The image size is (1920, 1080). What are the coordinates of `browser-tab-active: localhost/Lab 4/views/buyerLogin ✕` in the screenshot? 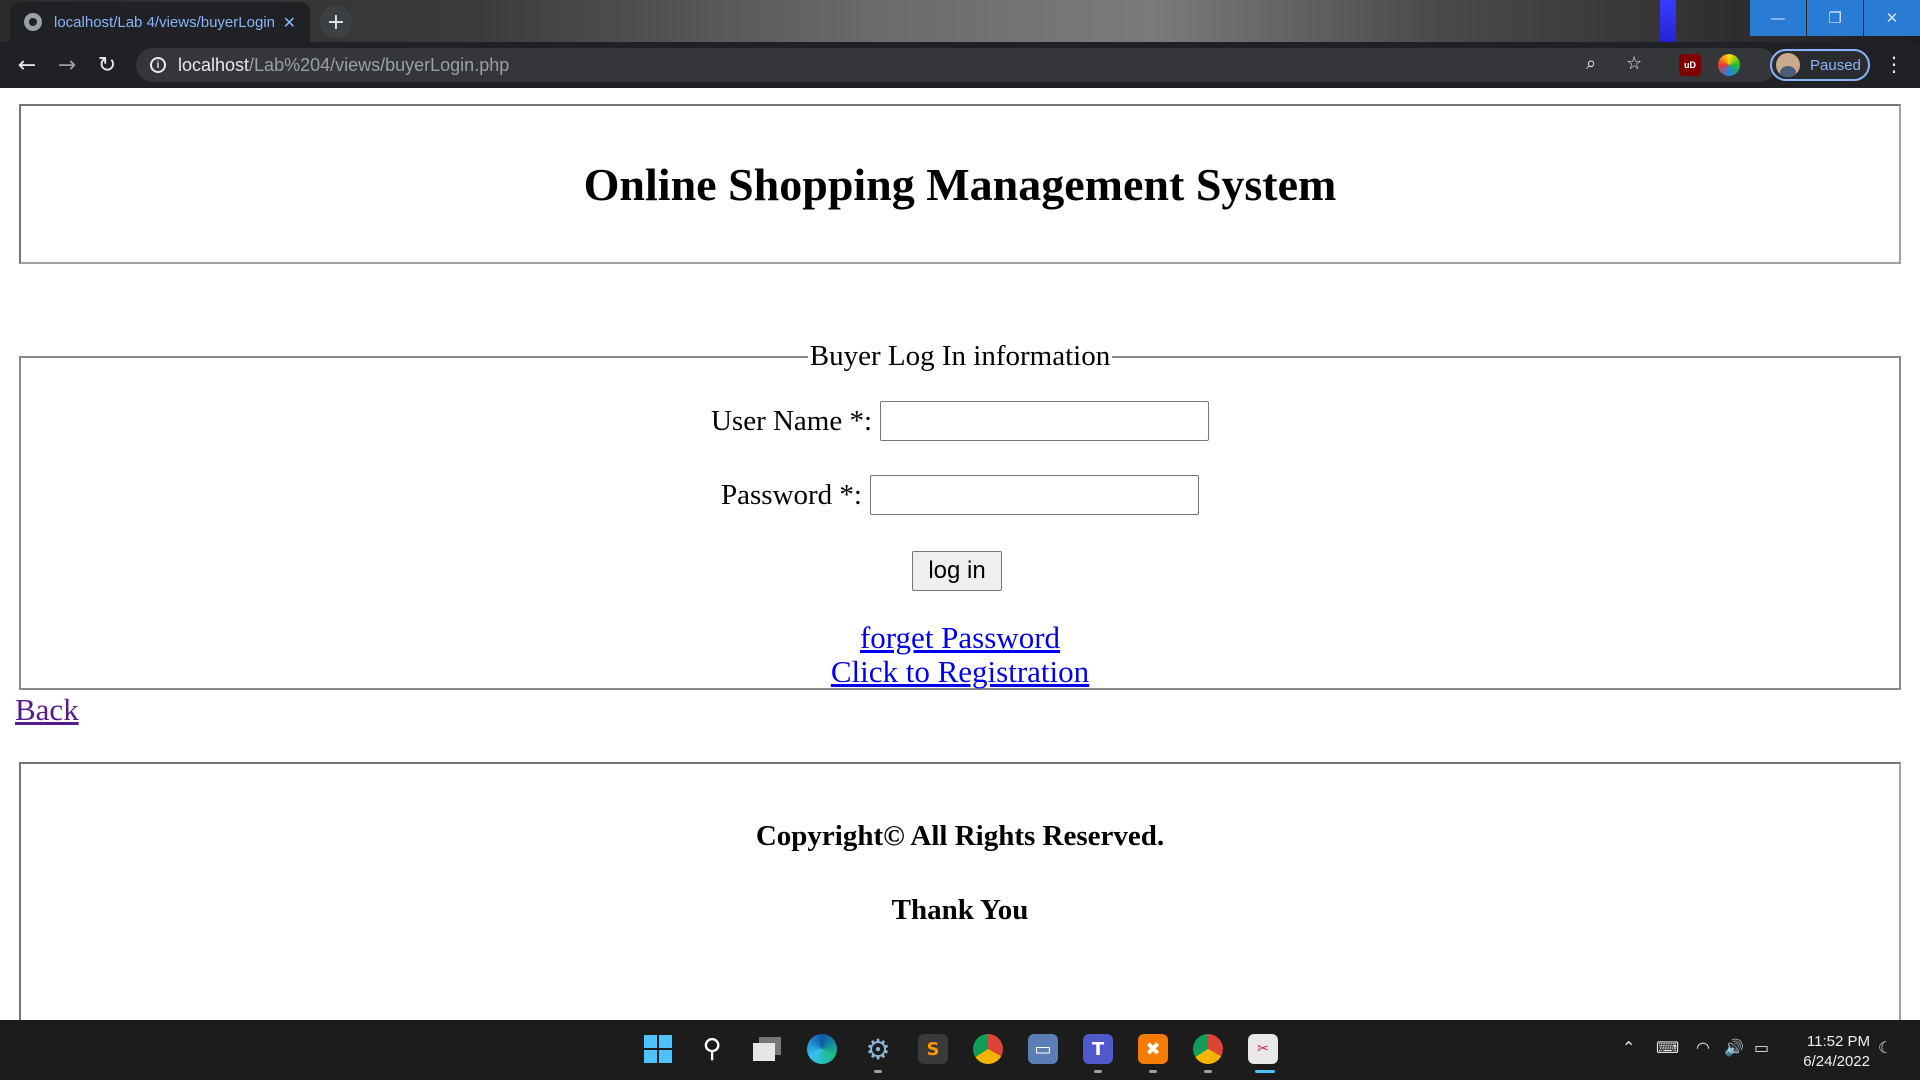 It's located at (160, 22).